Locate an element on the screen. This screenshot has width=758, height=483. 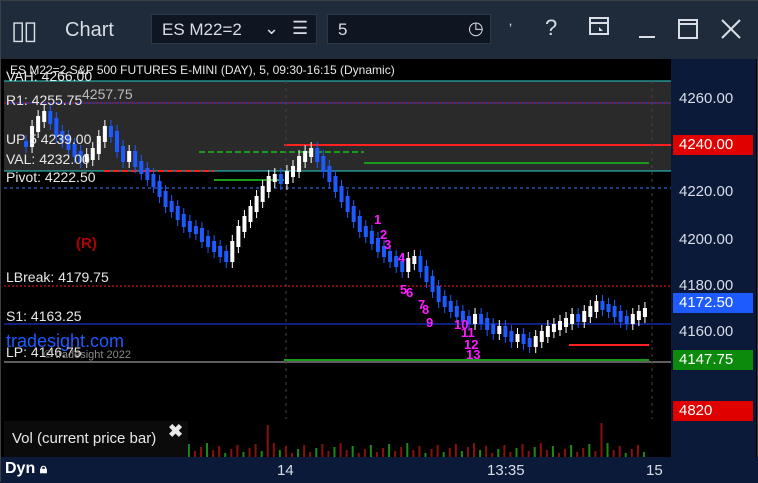
symbol-selector: ES M22=2 ⌄ ☰ is located at coordinates (234, 29).